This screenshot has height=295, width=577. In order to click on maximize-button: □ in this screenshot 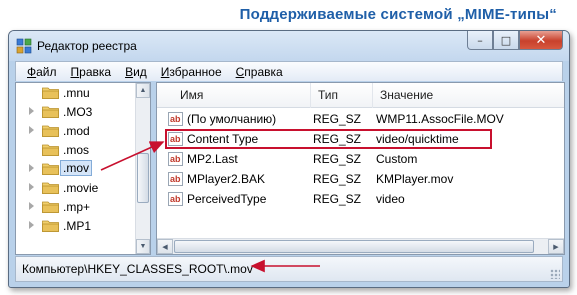, I will do `click(506, 40)`.